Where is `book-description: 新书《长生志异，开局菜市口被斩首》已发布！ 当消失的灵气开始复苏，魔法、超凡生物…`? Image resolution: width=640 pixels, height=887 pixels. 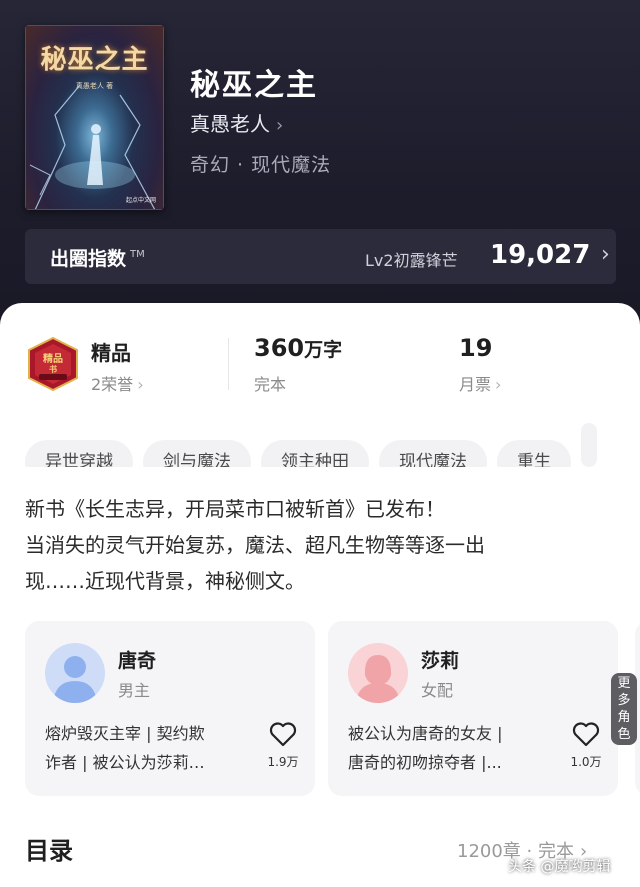 book-description: 新书《长生志异，开局菜市口被斩首》已发布！ 当消失的灵气开始复苏，魔法、超凡生物… is located at coordinates (320, 545).